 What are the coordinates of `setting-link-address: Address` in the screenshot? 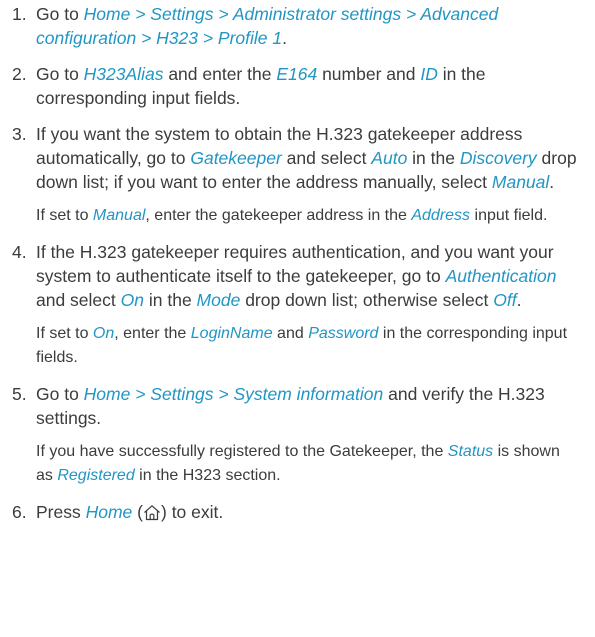 It's located at (440, 215).